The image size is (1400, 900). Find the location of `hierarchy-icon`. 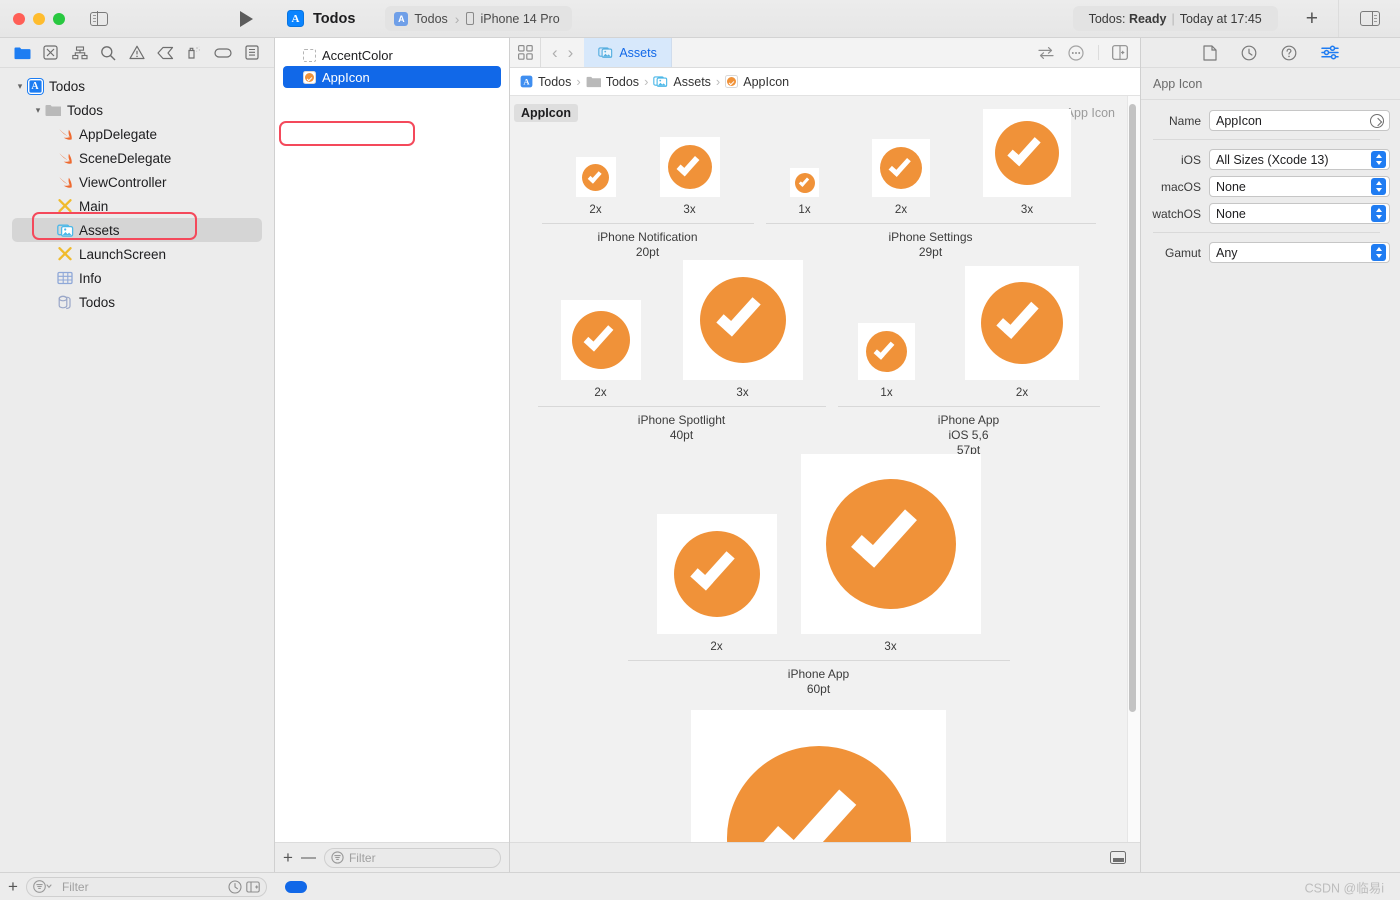

hierarchy-icon is located at coordinates (79, 52).